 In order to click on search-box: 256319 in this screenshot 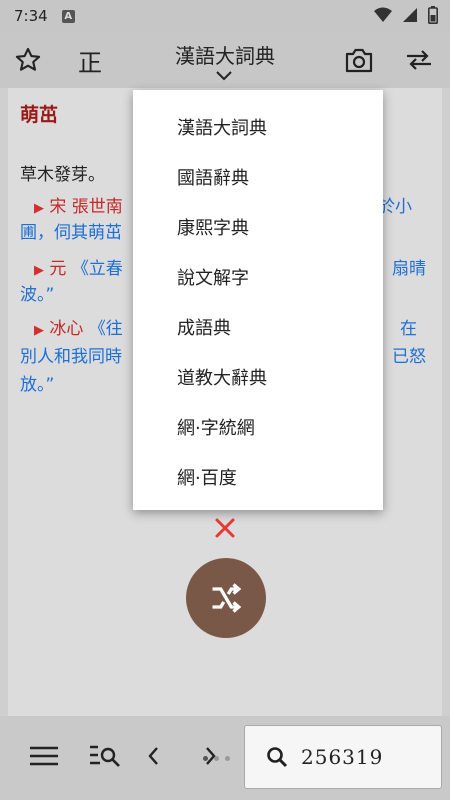, I will do `click(343, 757)`.